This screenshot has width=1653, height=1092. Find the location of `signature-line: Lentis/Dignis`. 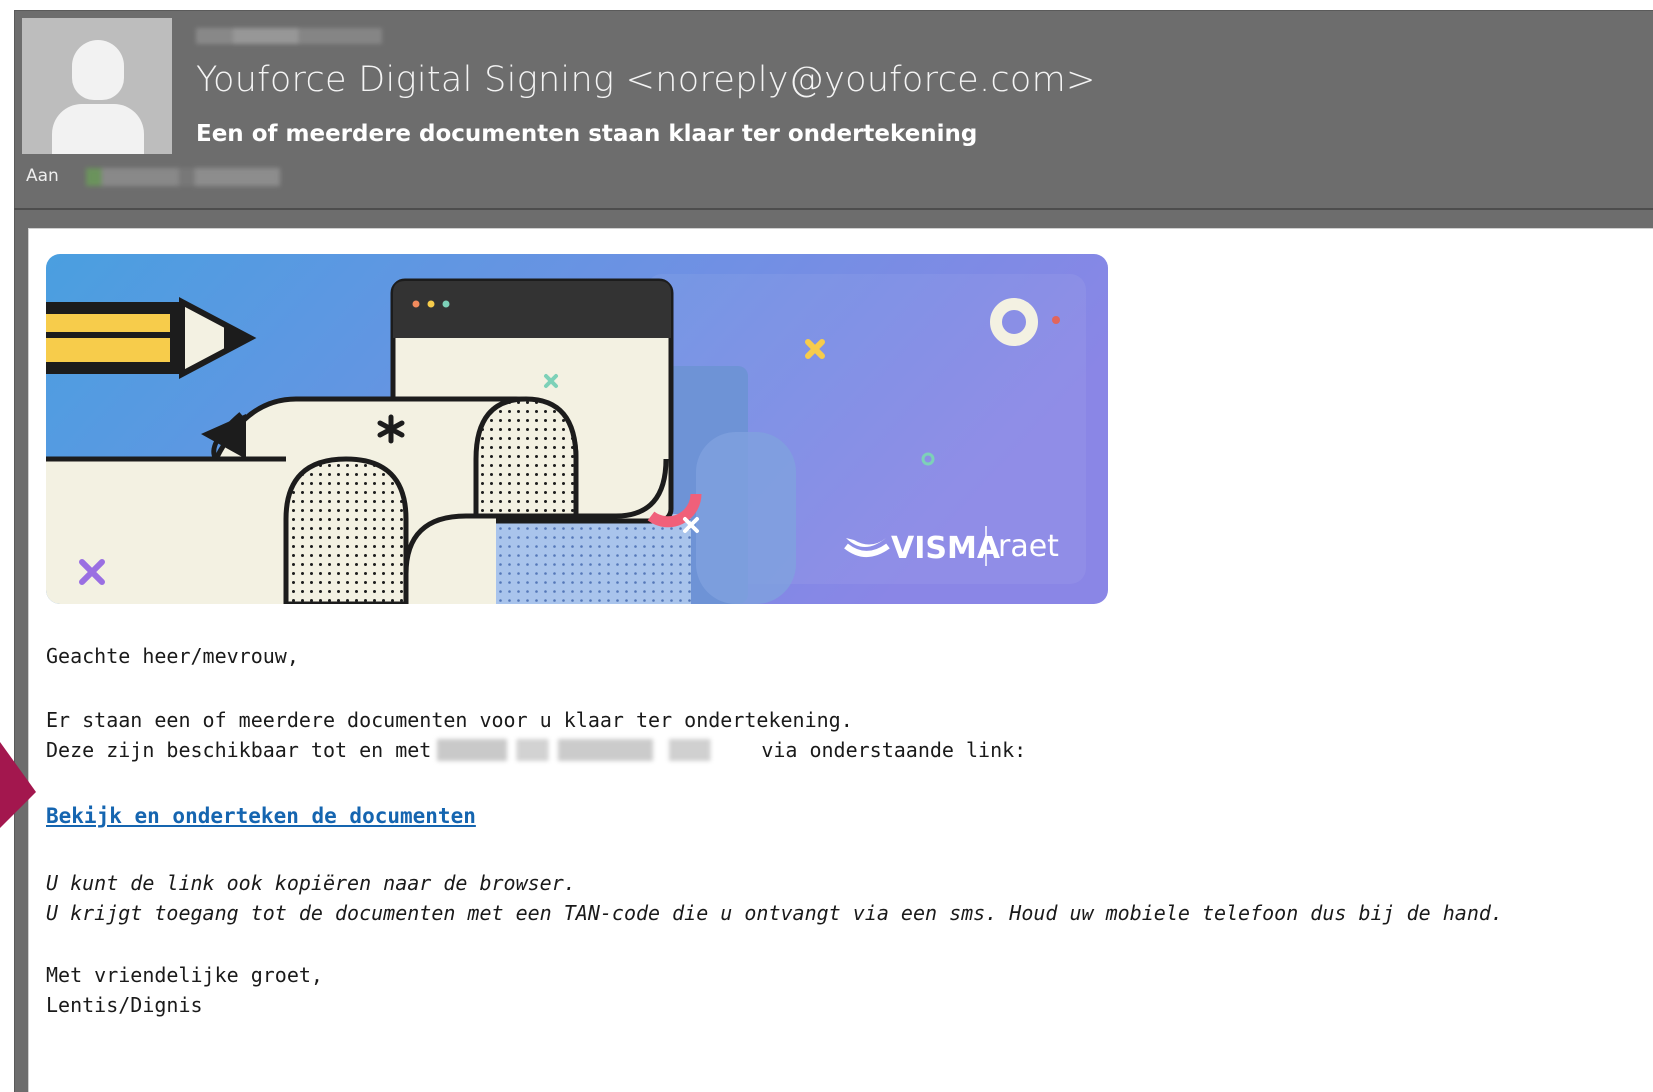

signature-line: Lentis/Dignis is located at coordinates (124, 1005).